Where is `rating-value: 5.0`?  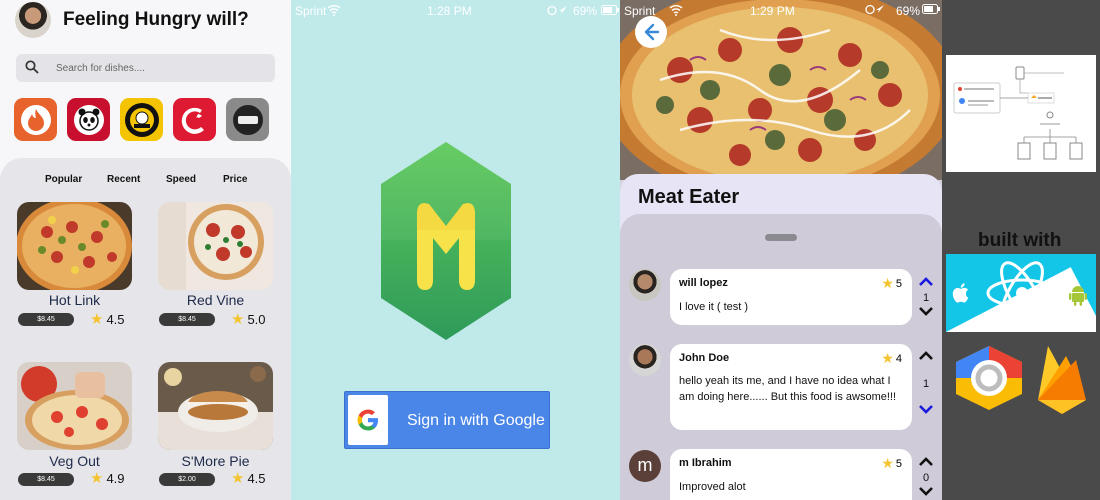
rating-value: 5.0 is located at coordinates (256, 319).